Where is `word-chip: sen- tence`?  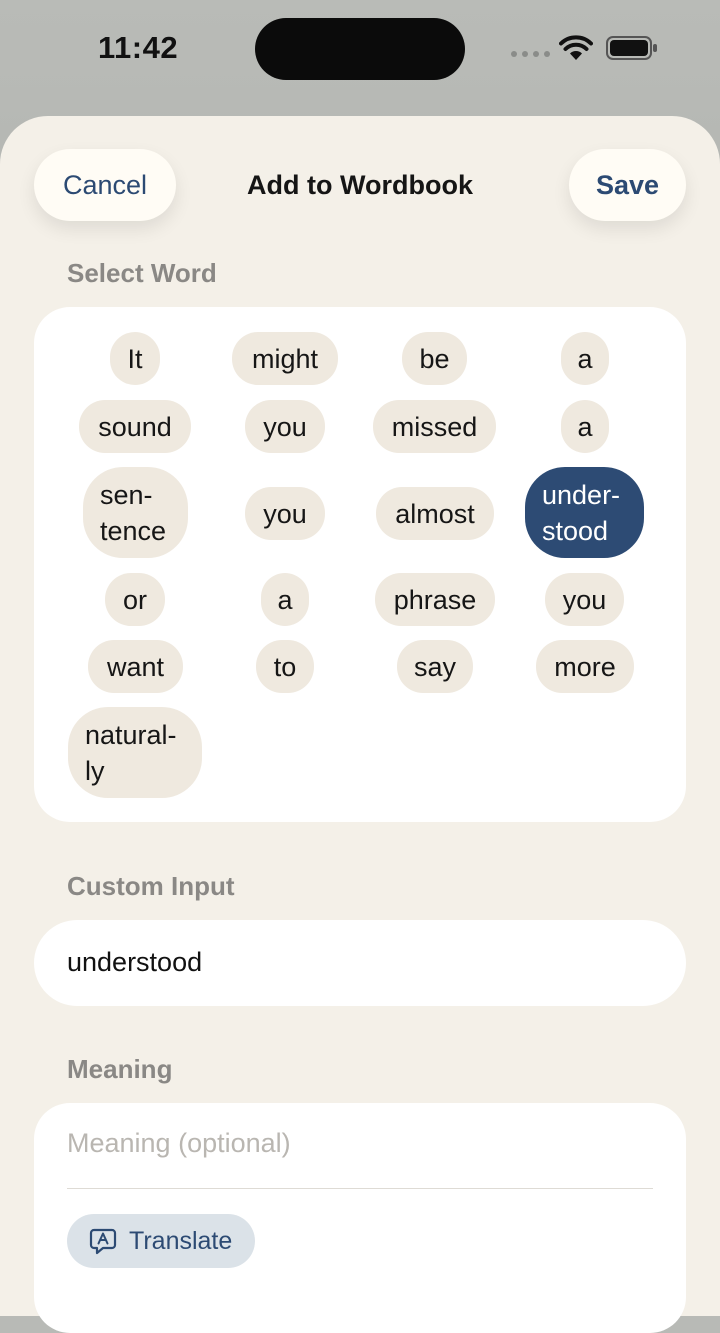
word-chip: sen- tence is located at coordinates (135, 512).